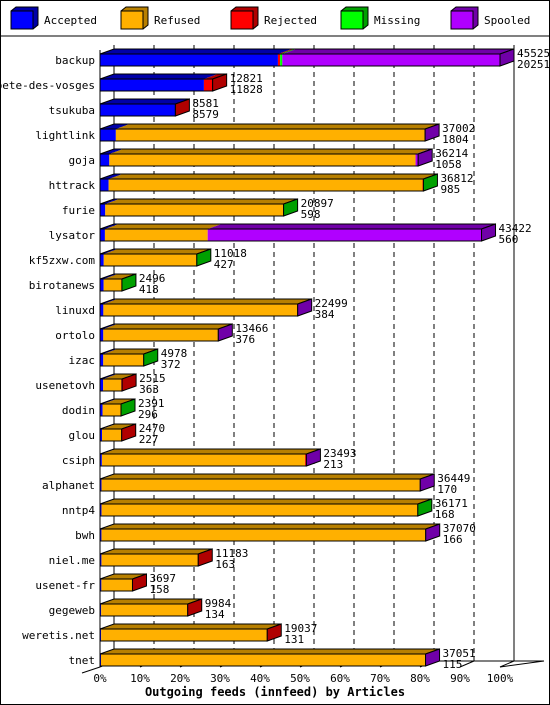 This screenshot has height=705, width=550. Describe the element at coordinates (132, 20) in the screenshot. I see `legend-swatch-refused` at that location.